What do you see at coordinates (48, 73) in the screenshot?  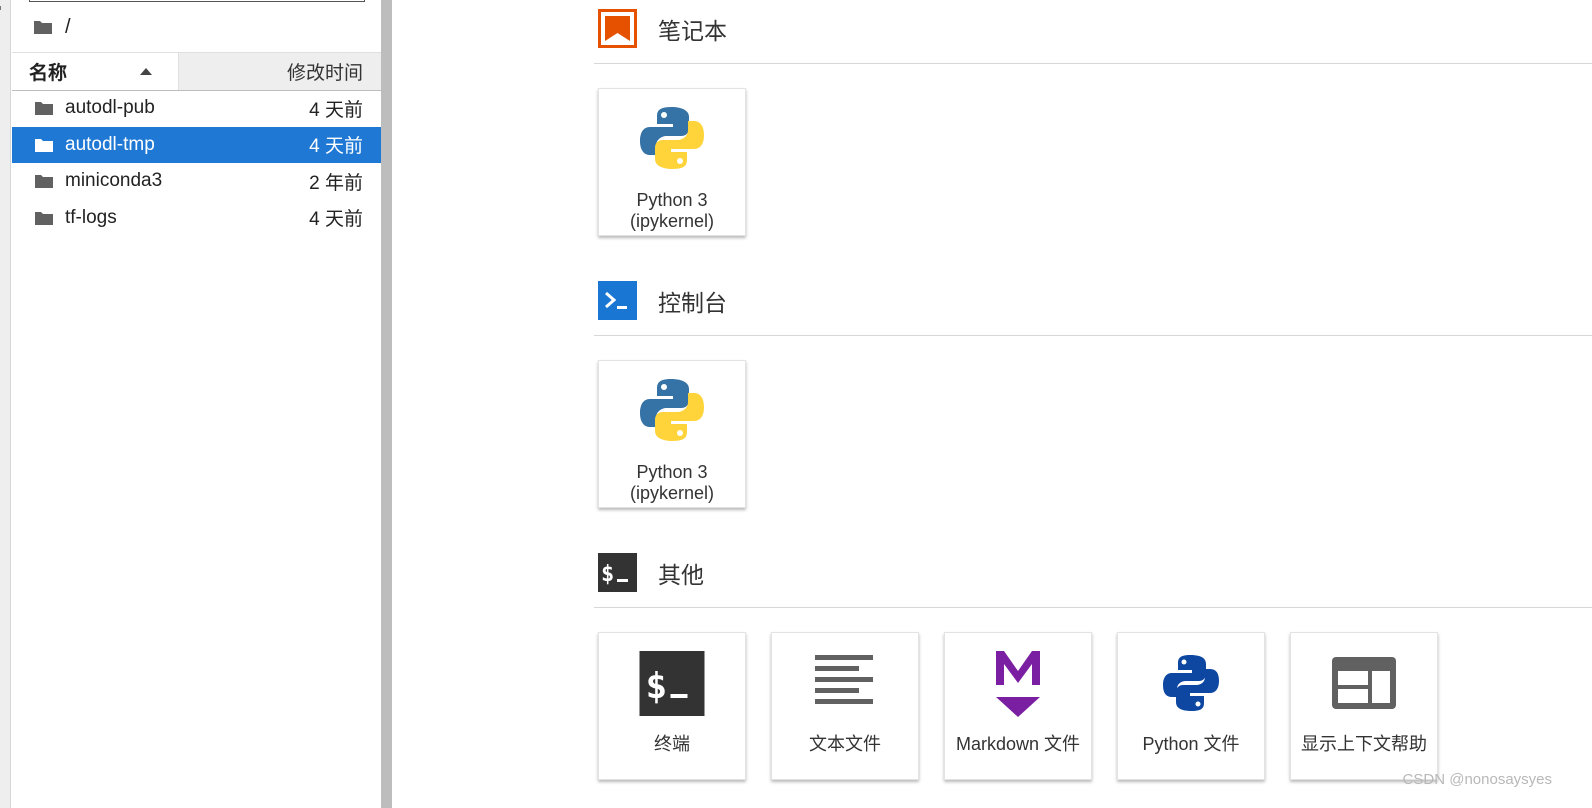 I see `name-column-label: 名称` at bounding box center [48, 73].